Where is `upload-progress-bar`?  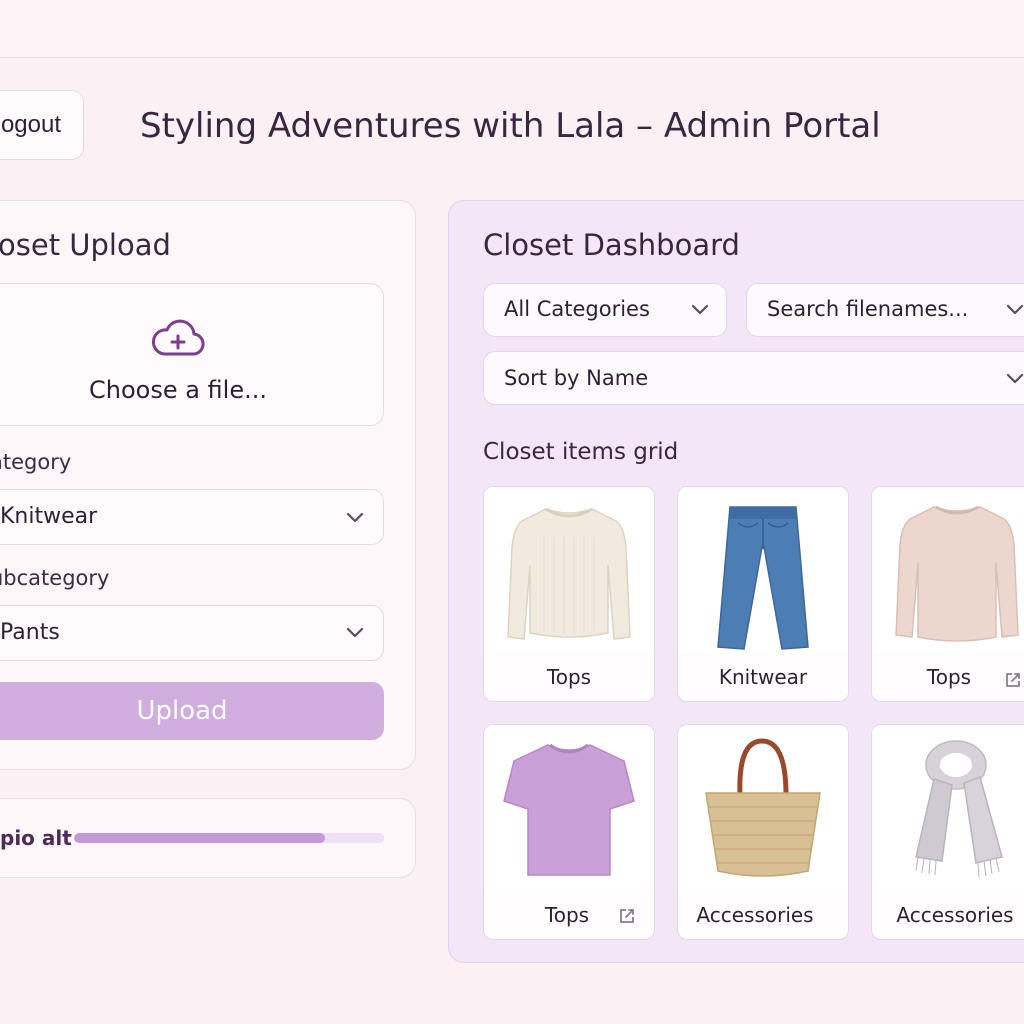 upload-progress-bar is located at coordinates (229, 838).